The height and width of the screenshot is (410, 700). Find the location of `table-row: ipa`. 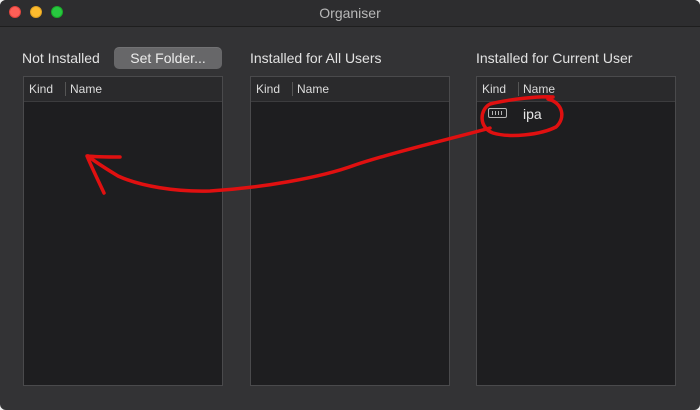

table-row: ipa is located at coordinates (576, 114).